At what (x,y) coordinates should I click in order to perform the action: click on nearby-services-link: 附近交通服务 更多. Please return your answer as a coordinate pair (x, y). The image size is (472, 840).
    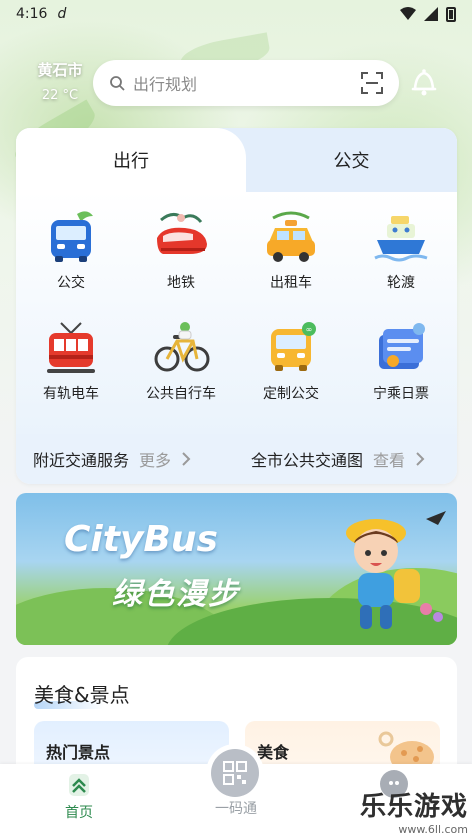
    Looking at the image, I should click on (112, 459).